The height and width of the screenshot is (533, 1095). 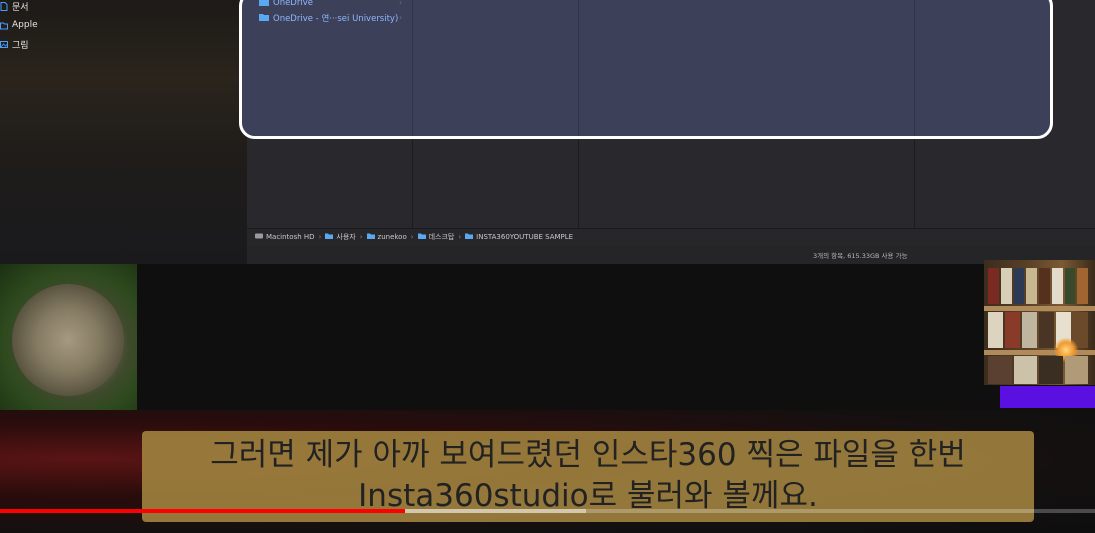 I want to click on sidebar-item-label: Apple, so click(x=25, y=25).